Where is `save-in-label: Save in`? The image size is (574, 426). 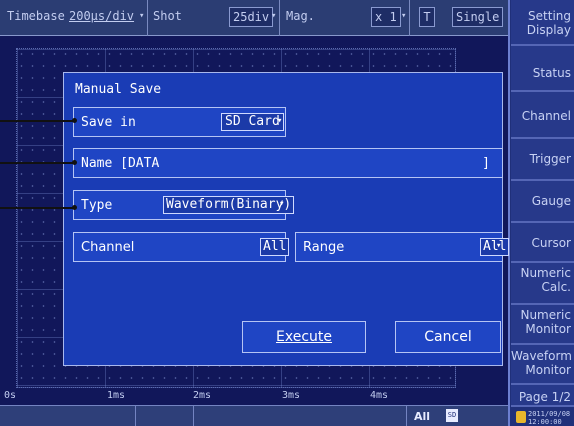 save-in-label: Save in is located at coordinates (108, 122).